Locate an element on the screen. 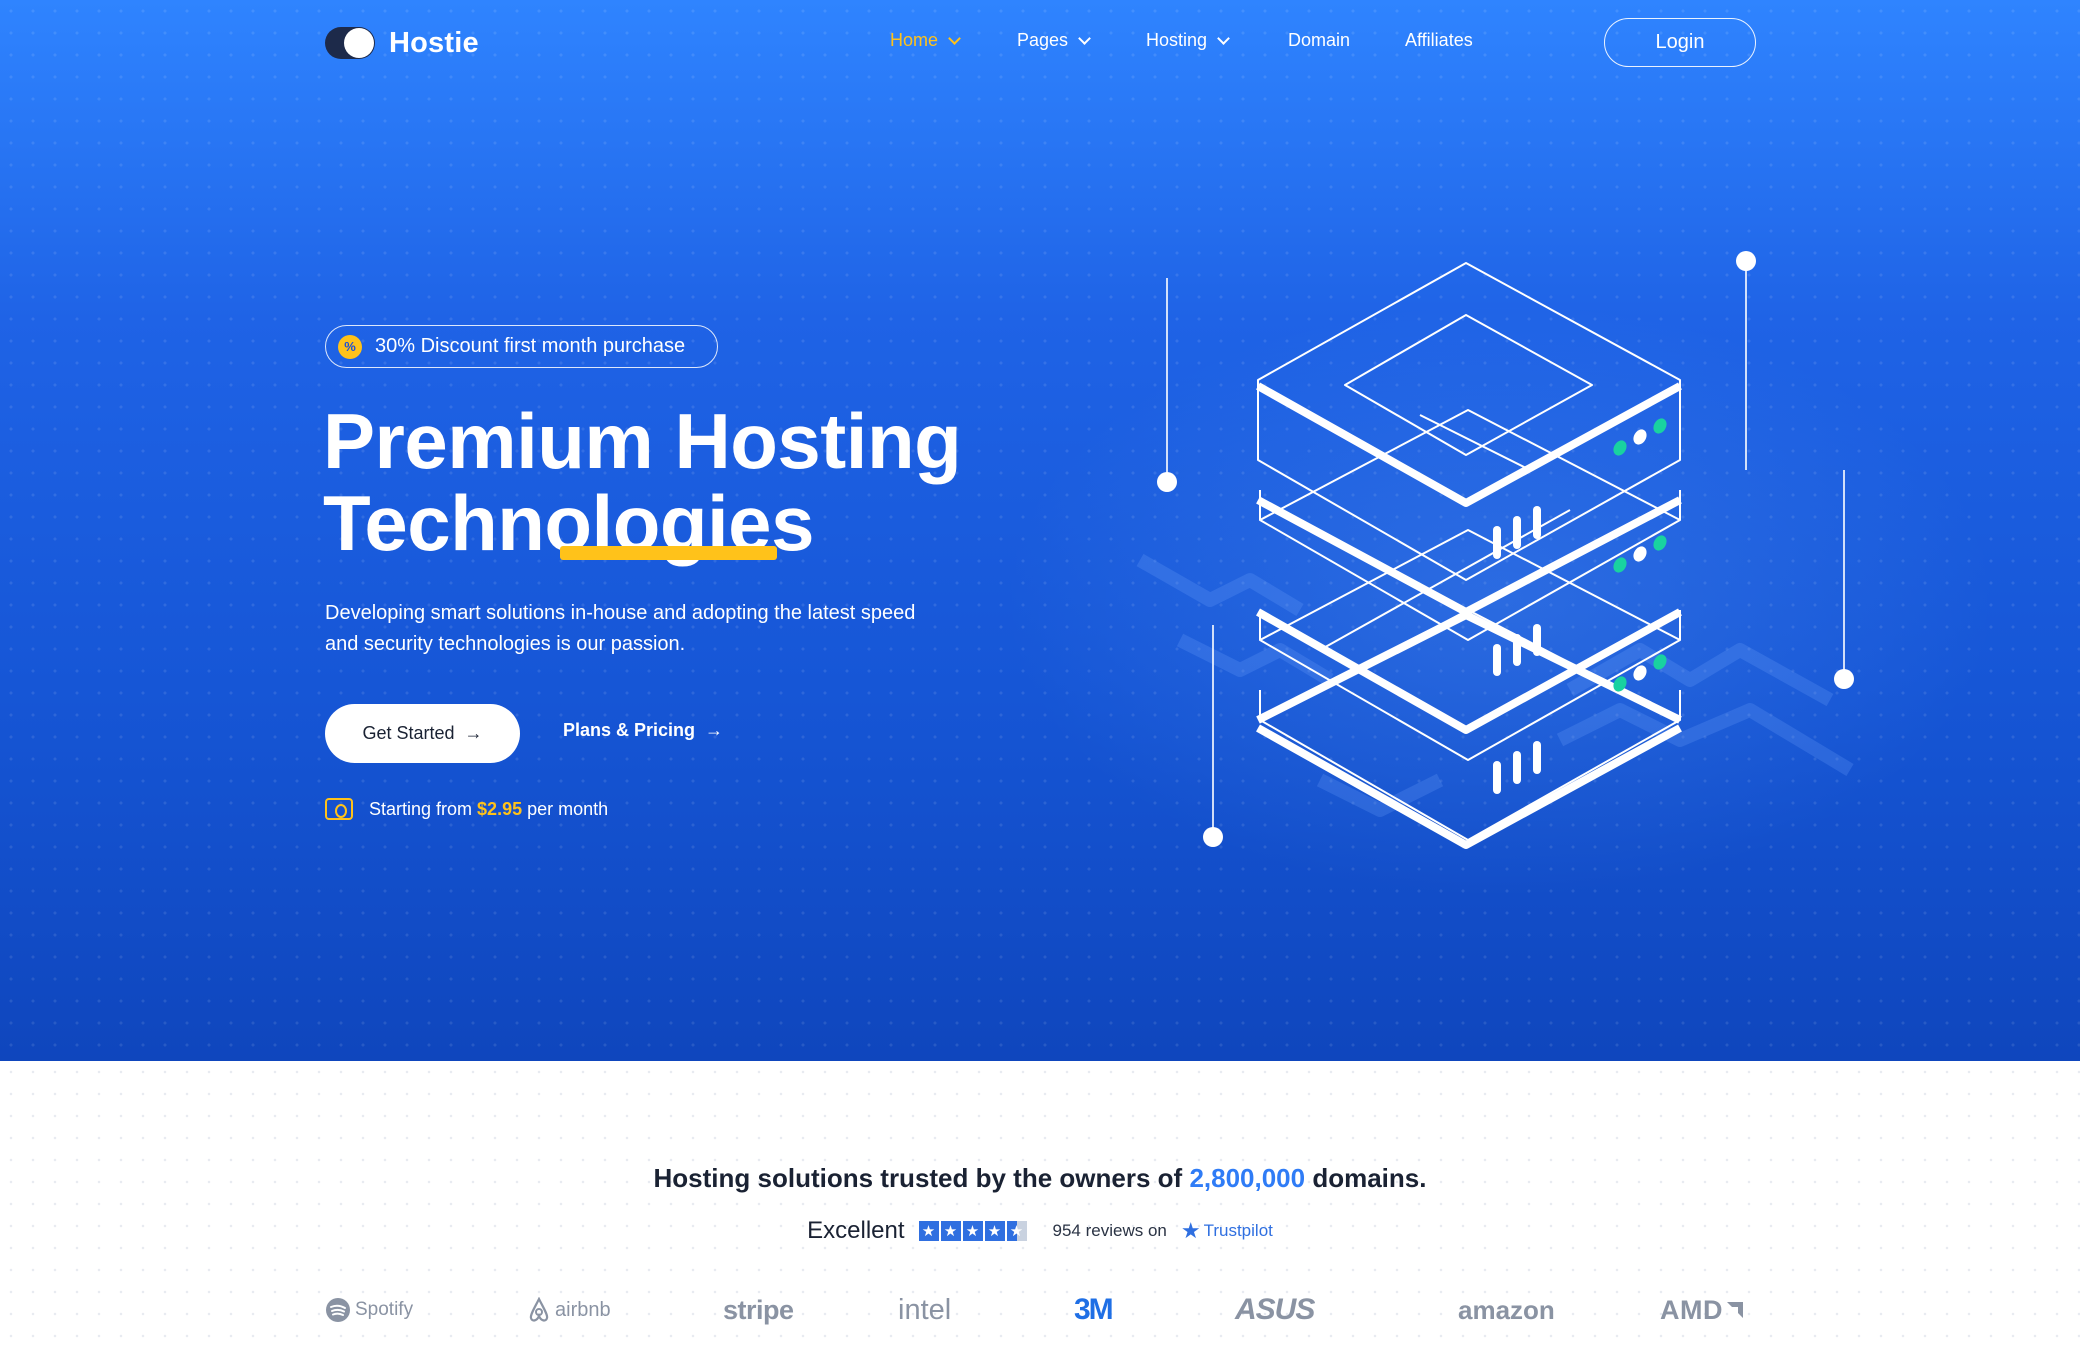 The image size is (2080, 1351). price-value: $2.95 is located at coordinates (500, 808).